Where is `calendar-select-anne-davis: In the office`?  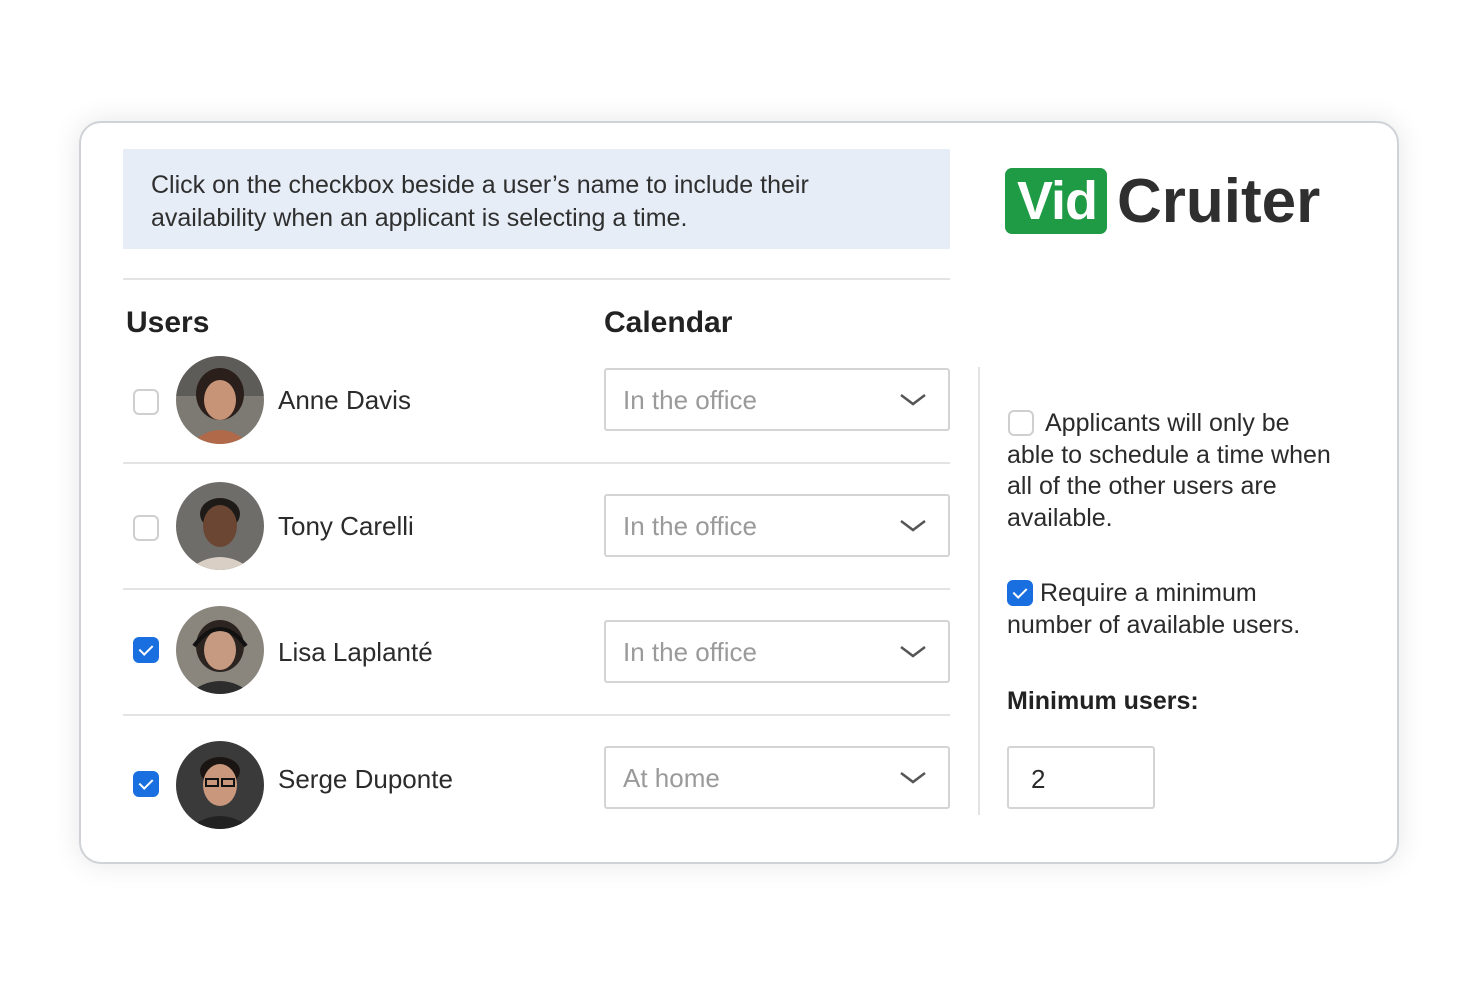 calendar-select-anne-davis: In the office is located at coordinates (777, 399).